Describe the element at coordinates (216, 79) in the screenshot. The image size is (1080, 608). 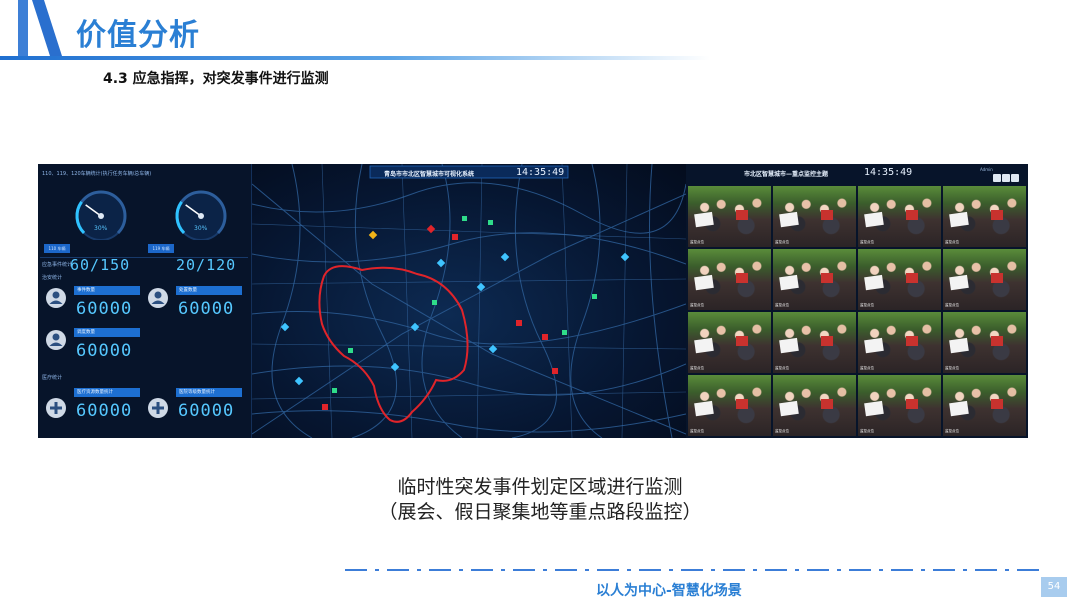
I see `section-subtitle: 4.3 应急指挥，对突发事件进行监测` at that location.